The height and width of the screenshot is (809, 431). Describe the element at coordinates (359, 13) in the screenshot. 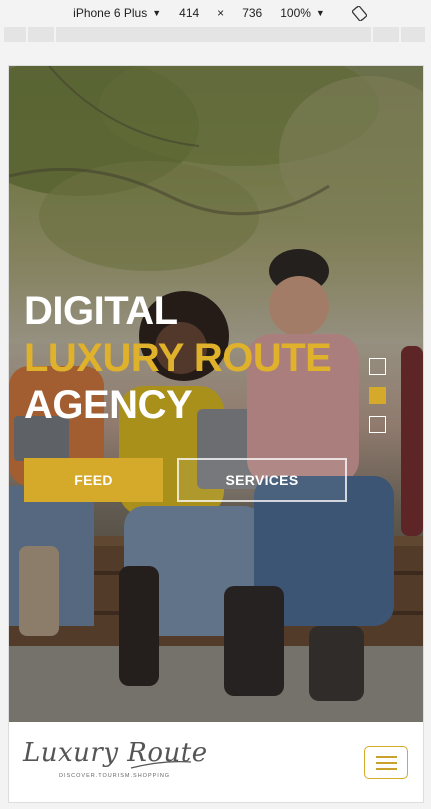

I see `rotate-icon` at that location.